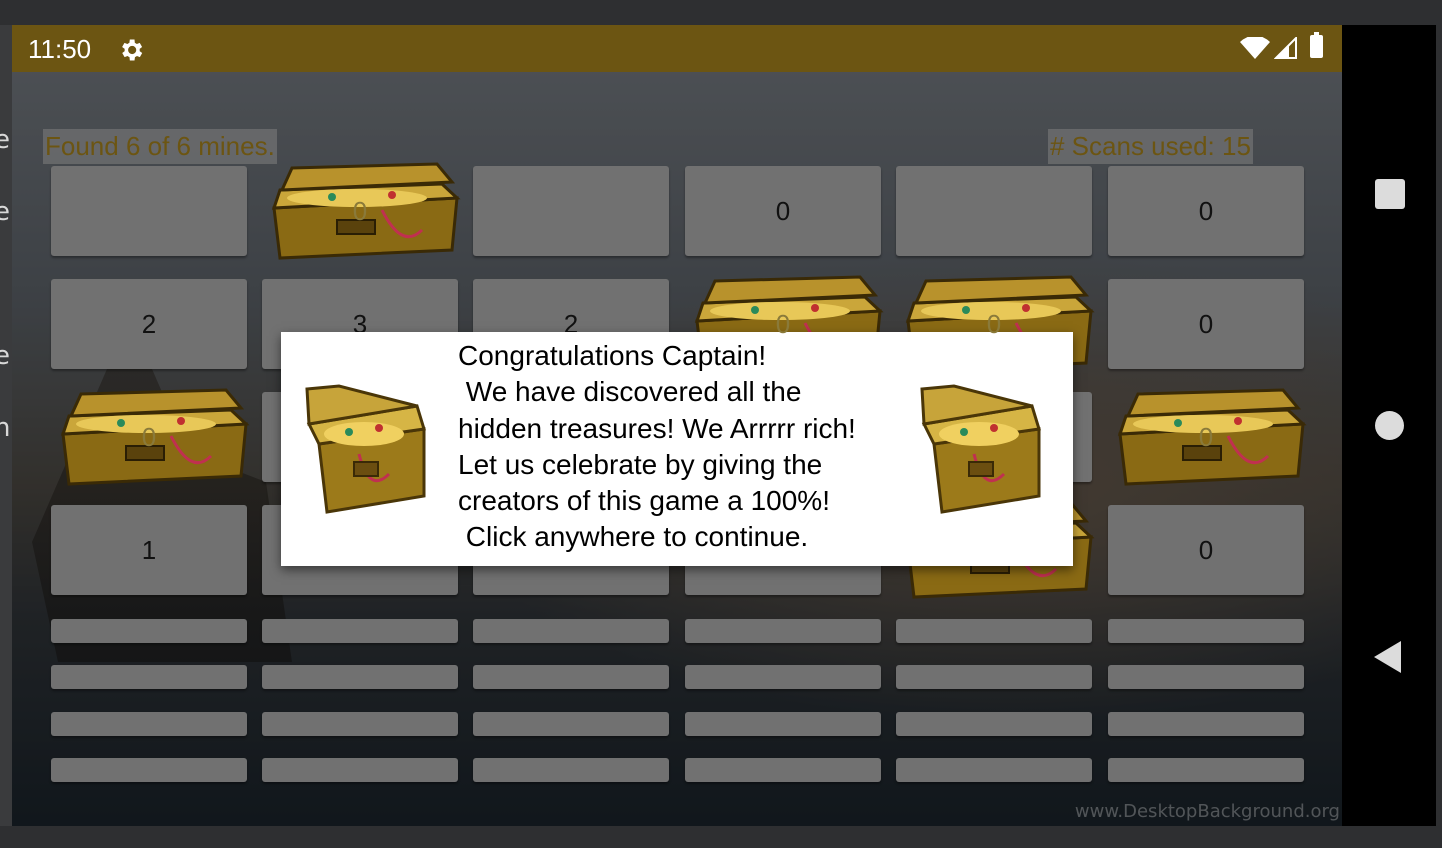  I want to click on grid-cell: 1, so click(149, 550).